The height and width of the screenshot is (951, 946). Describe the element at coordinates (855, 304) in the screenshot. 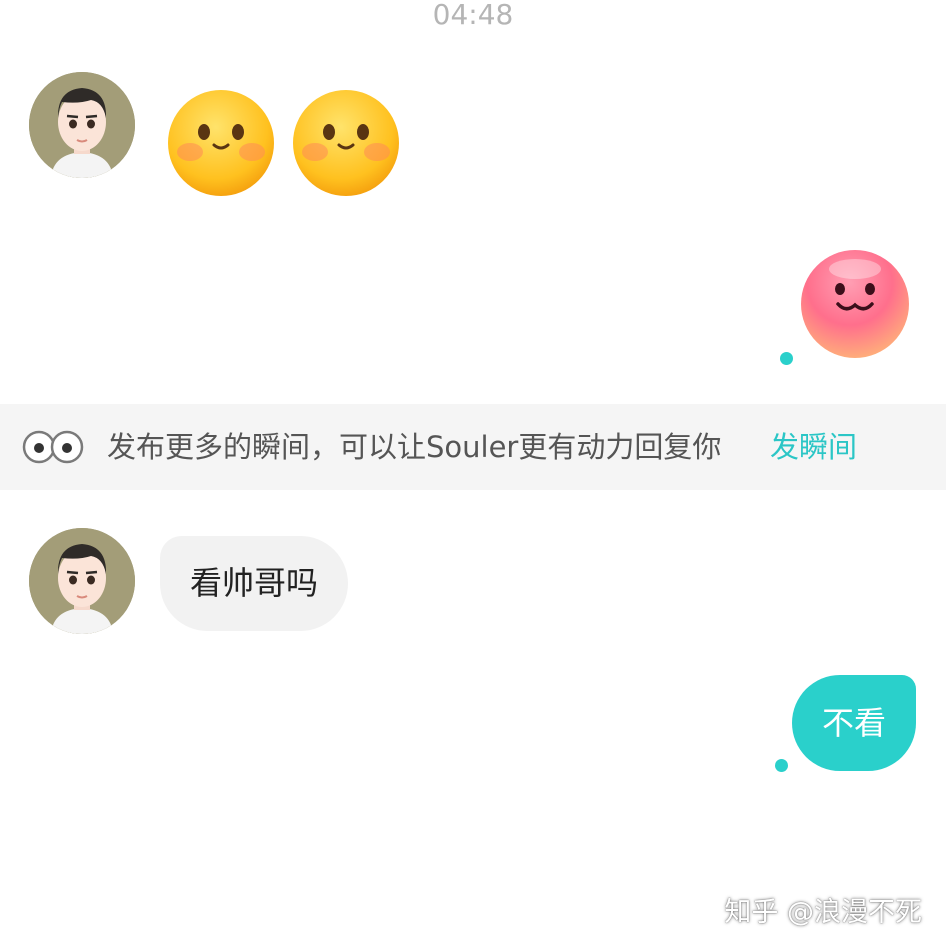

I see `blush-pink-emoji` at that location.